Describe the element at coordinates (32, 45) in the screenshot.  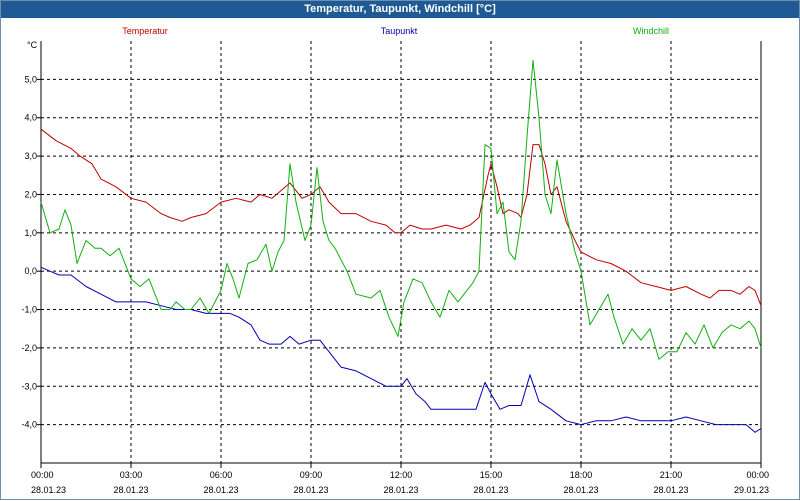
I see `y-unit-label: °C` at that location.